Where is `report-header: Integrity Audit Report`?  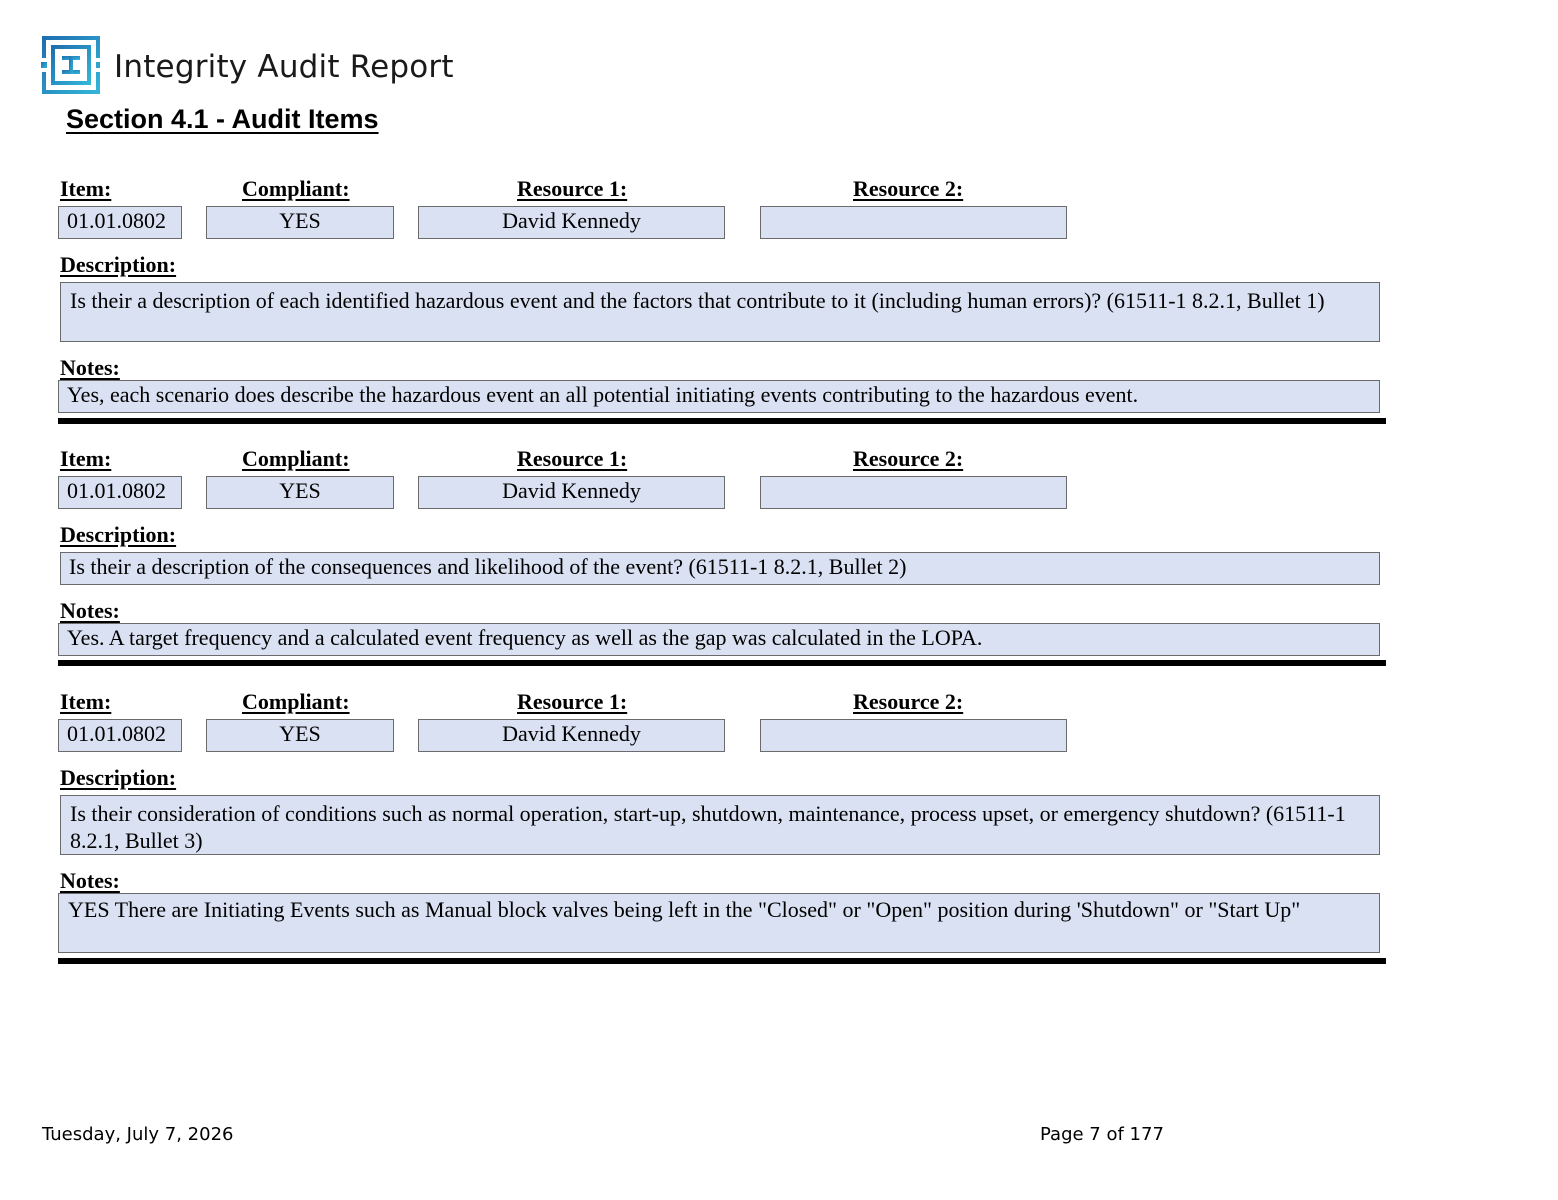
report-header: Integrity Audit Report is located at coordinates (247, 65).